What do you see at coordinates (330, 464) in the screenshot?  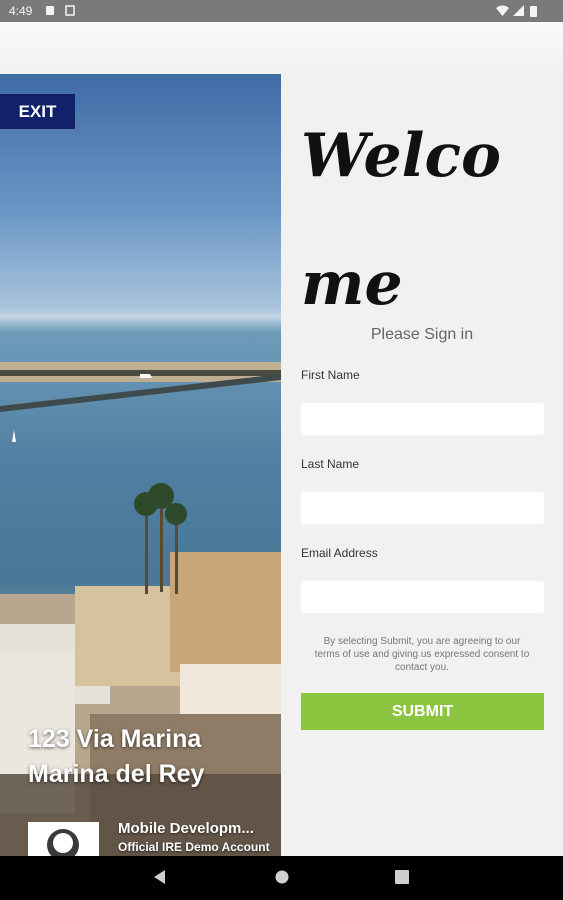 I see `last-name-label: Last Name` at bounding box center [330, 464].